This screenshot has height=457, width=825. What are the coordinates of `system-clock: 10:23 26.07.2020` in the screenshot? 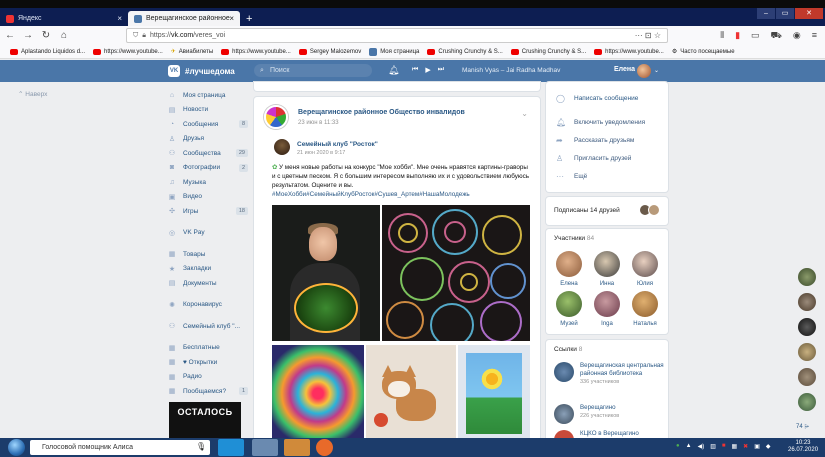 It's located at (803, 447).